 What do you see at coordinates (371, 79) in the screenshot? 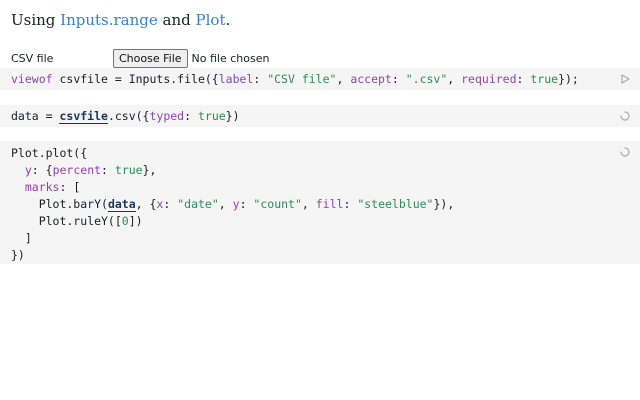
I see `code-token: accept` at bounding box center [371, 79].